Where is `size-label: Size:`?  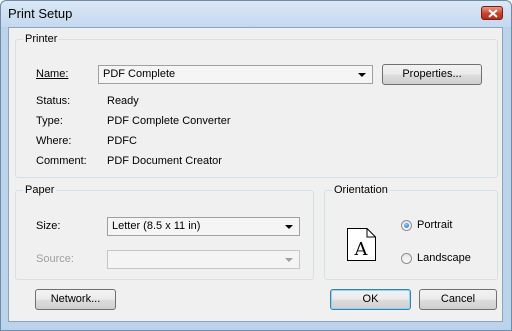
size-label: Size: is located at coordinates (48, 226).